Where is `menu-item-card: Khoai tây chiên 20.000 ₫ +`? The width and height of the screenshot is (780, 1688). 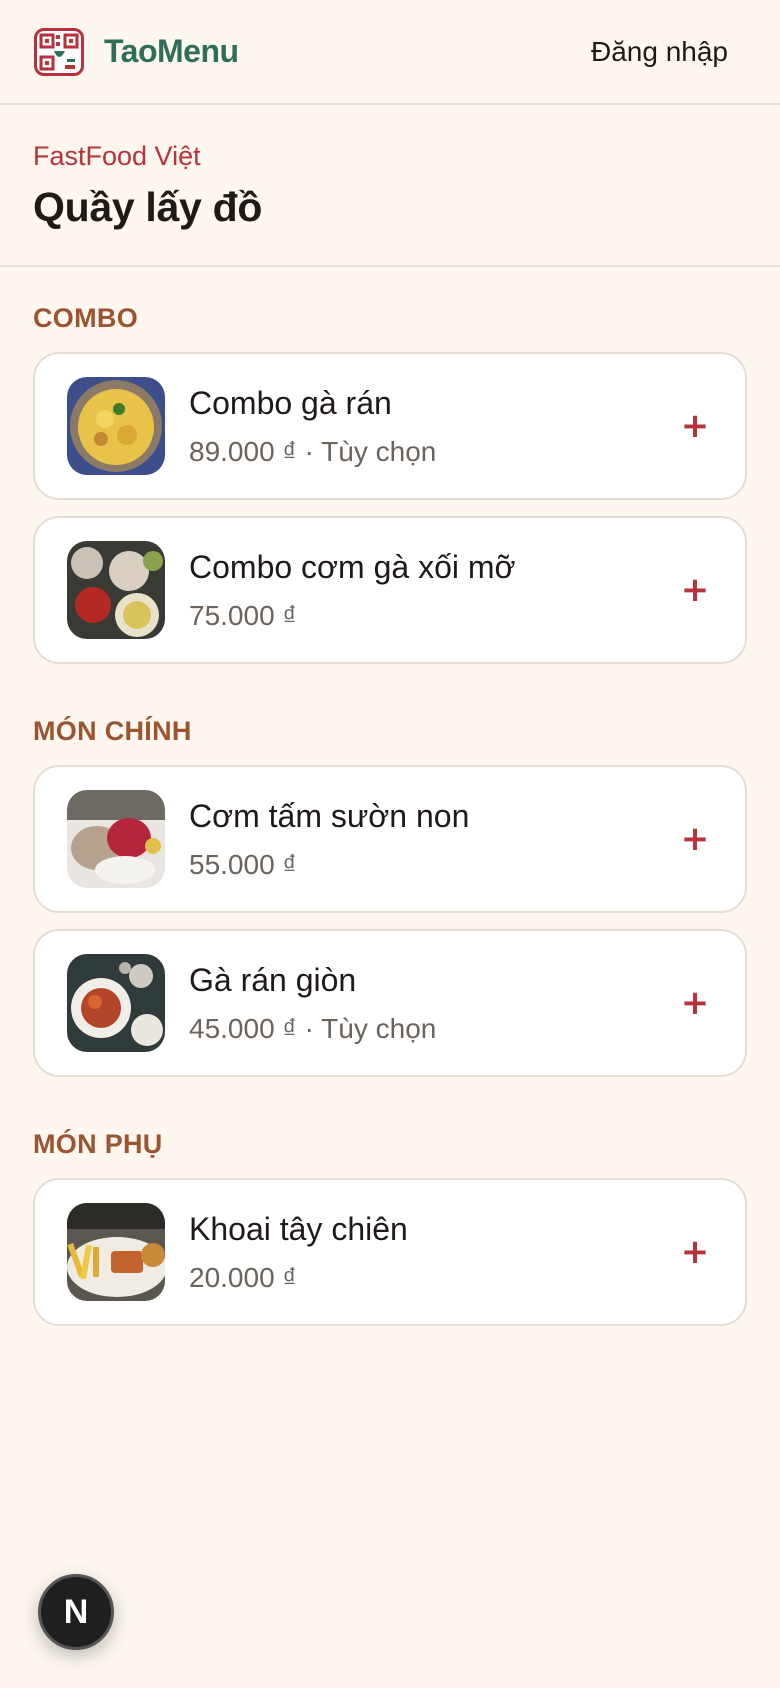
menu-item-card: Khoai tây chiên 20.000 ₫ + is located at coordinates (390, 1252).